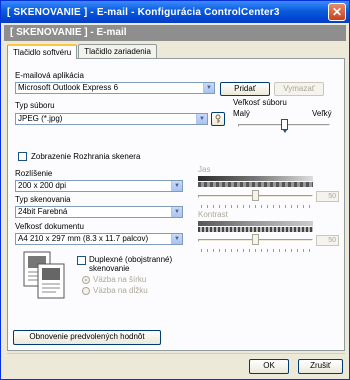 The width and height of the screenshot is (350, 380). Describe the element at coordinates (111, 119) in the screenshot. I see `file-type-select: JPEG (*.jpg) ▼` at that location.